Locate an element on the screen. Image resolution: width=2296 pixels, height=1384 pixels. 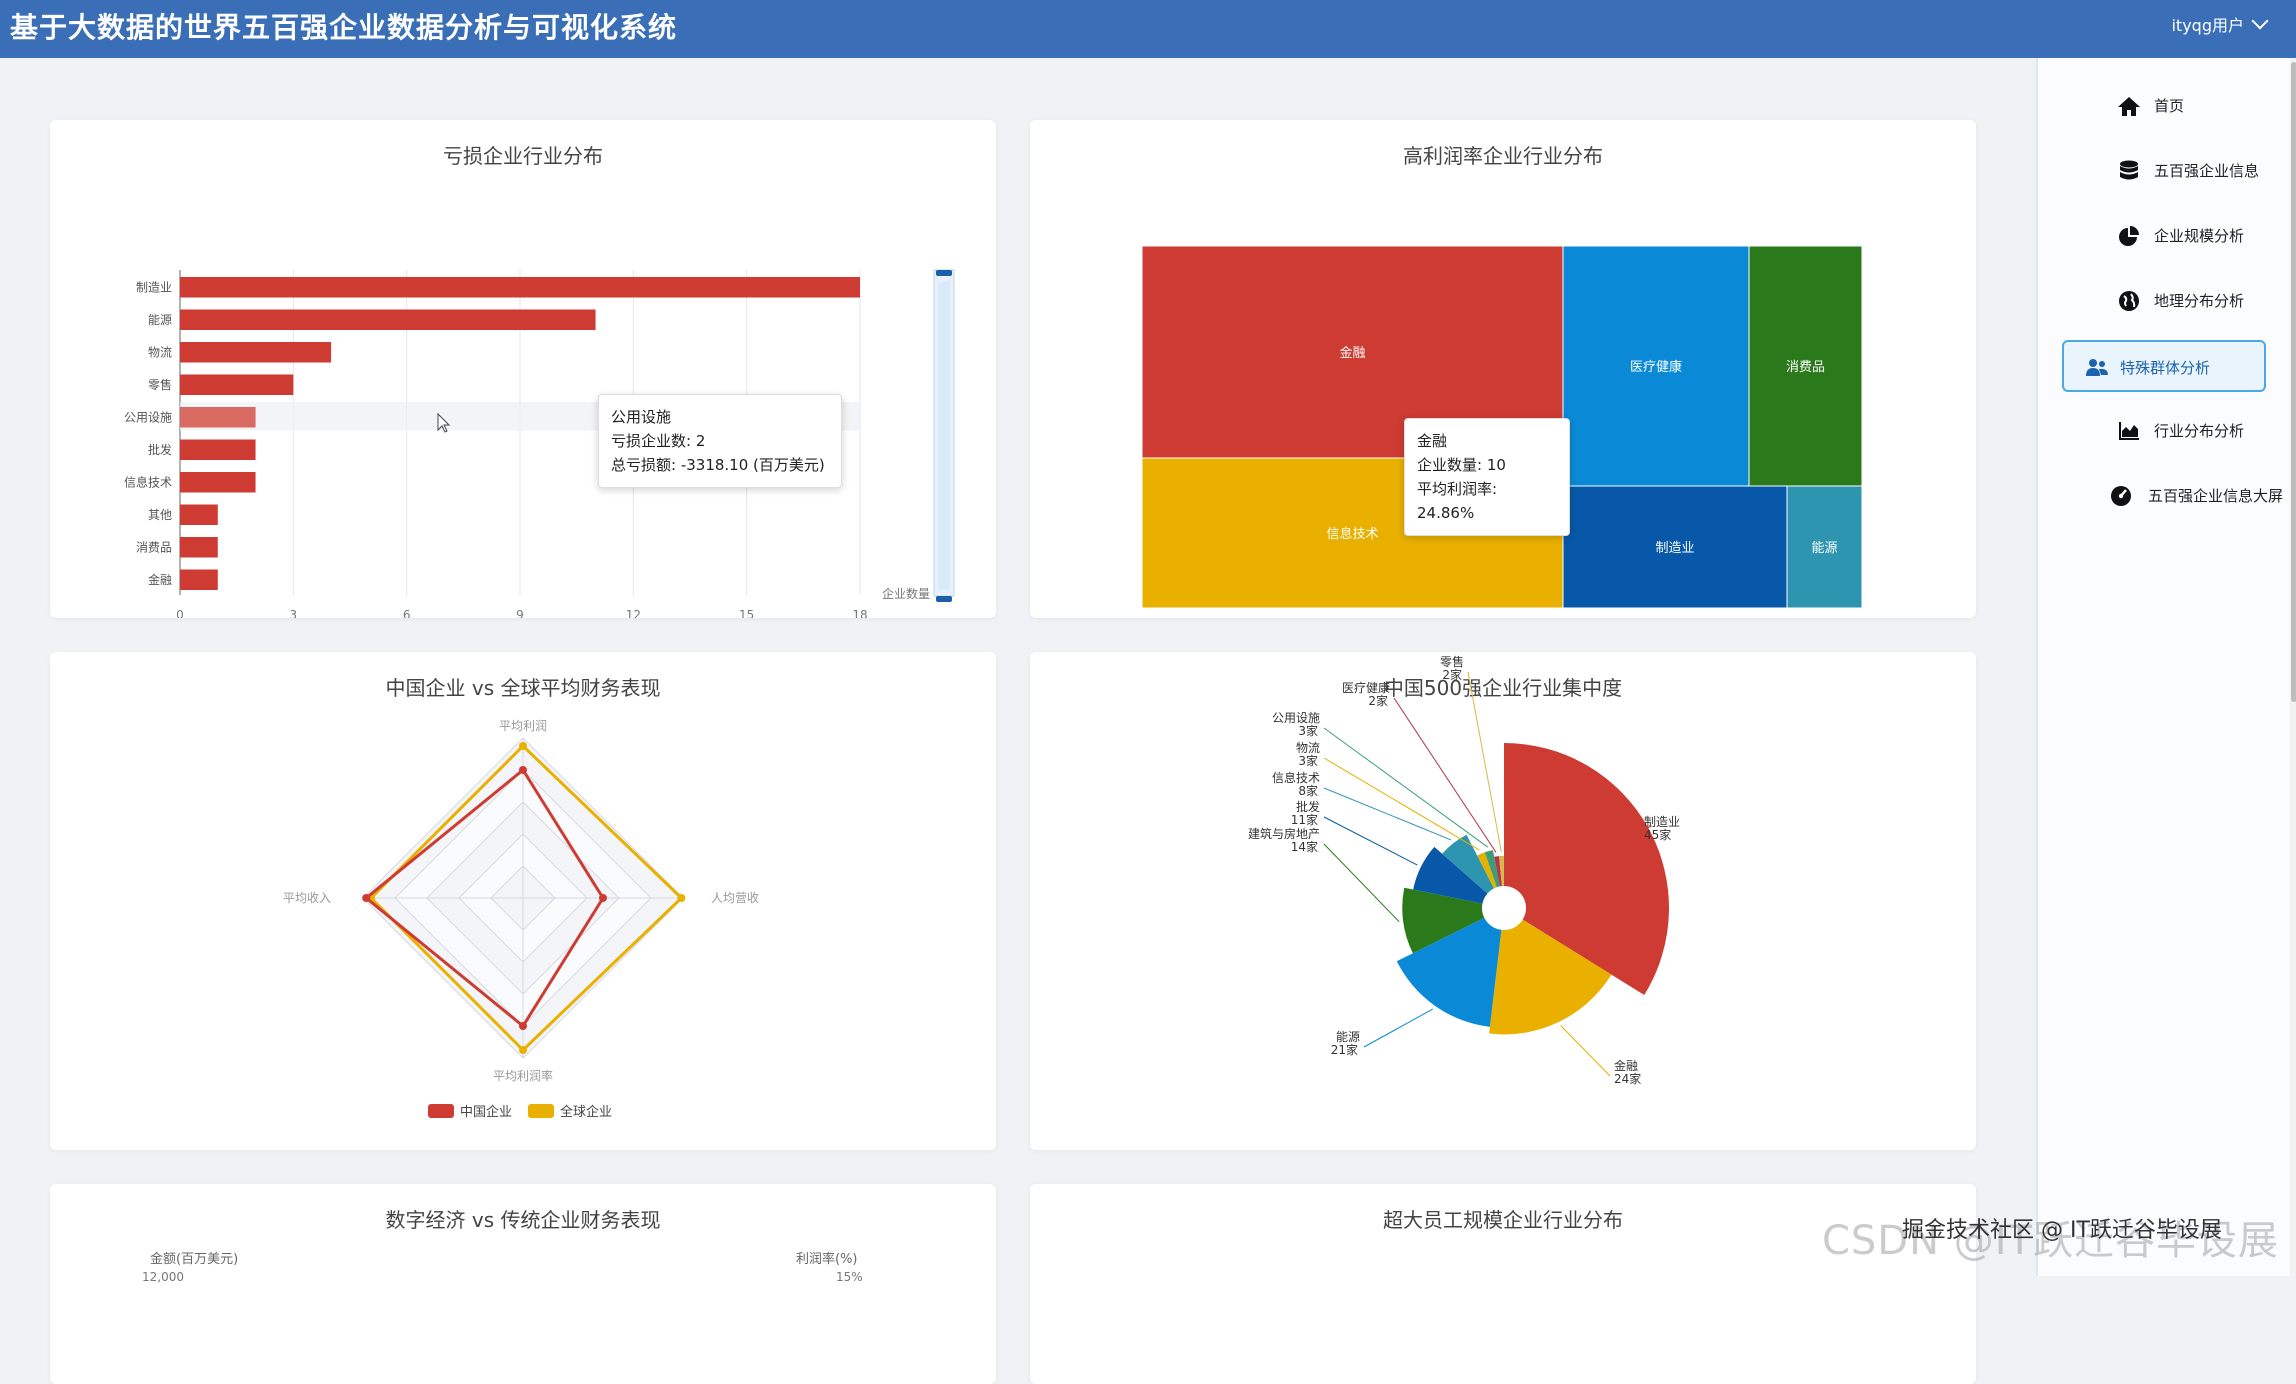
rose-label-name: 零售 is located at coordinates (1452, 661).